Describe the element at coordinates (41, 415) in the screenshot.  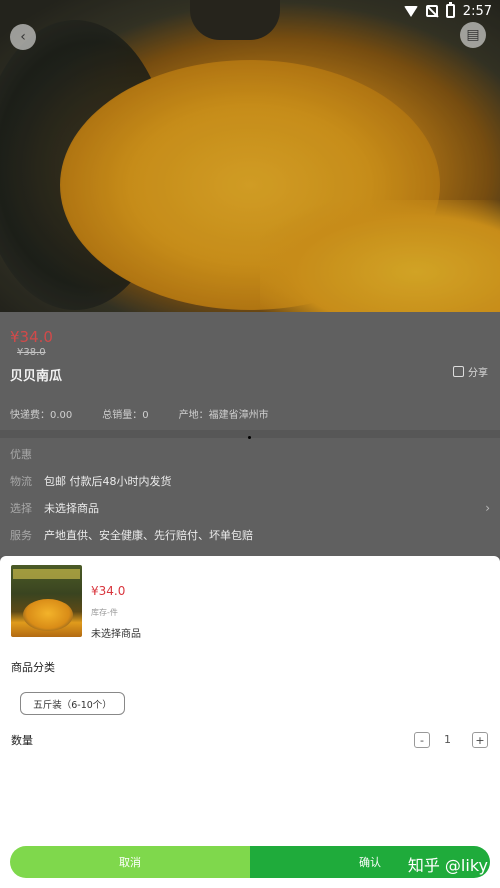
I see `shipping-fee: 快递费：0.00` at that location.